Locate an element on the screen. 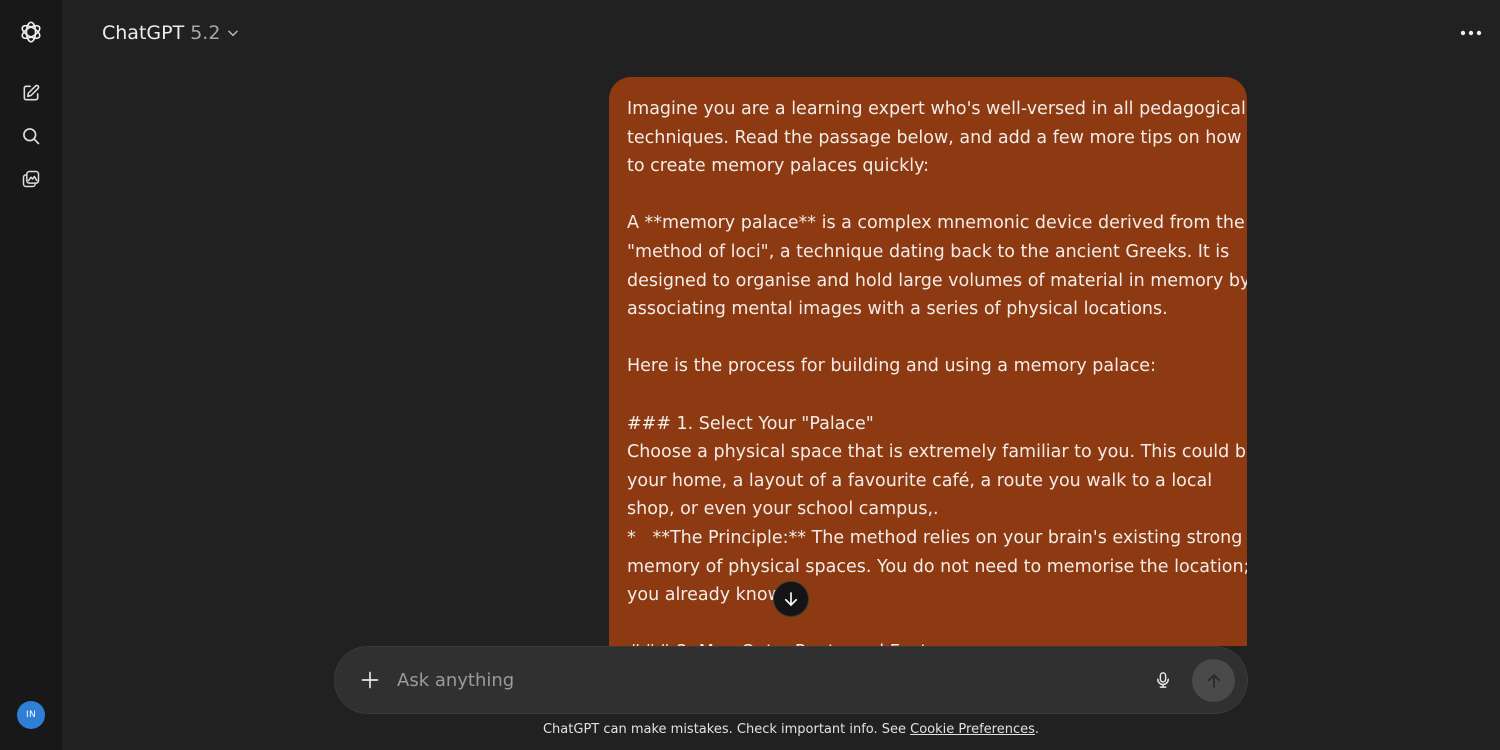 The width and height of the screenshot is (1500, 750). dictate-button is located at coordinates (1163, 680).